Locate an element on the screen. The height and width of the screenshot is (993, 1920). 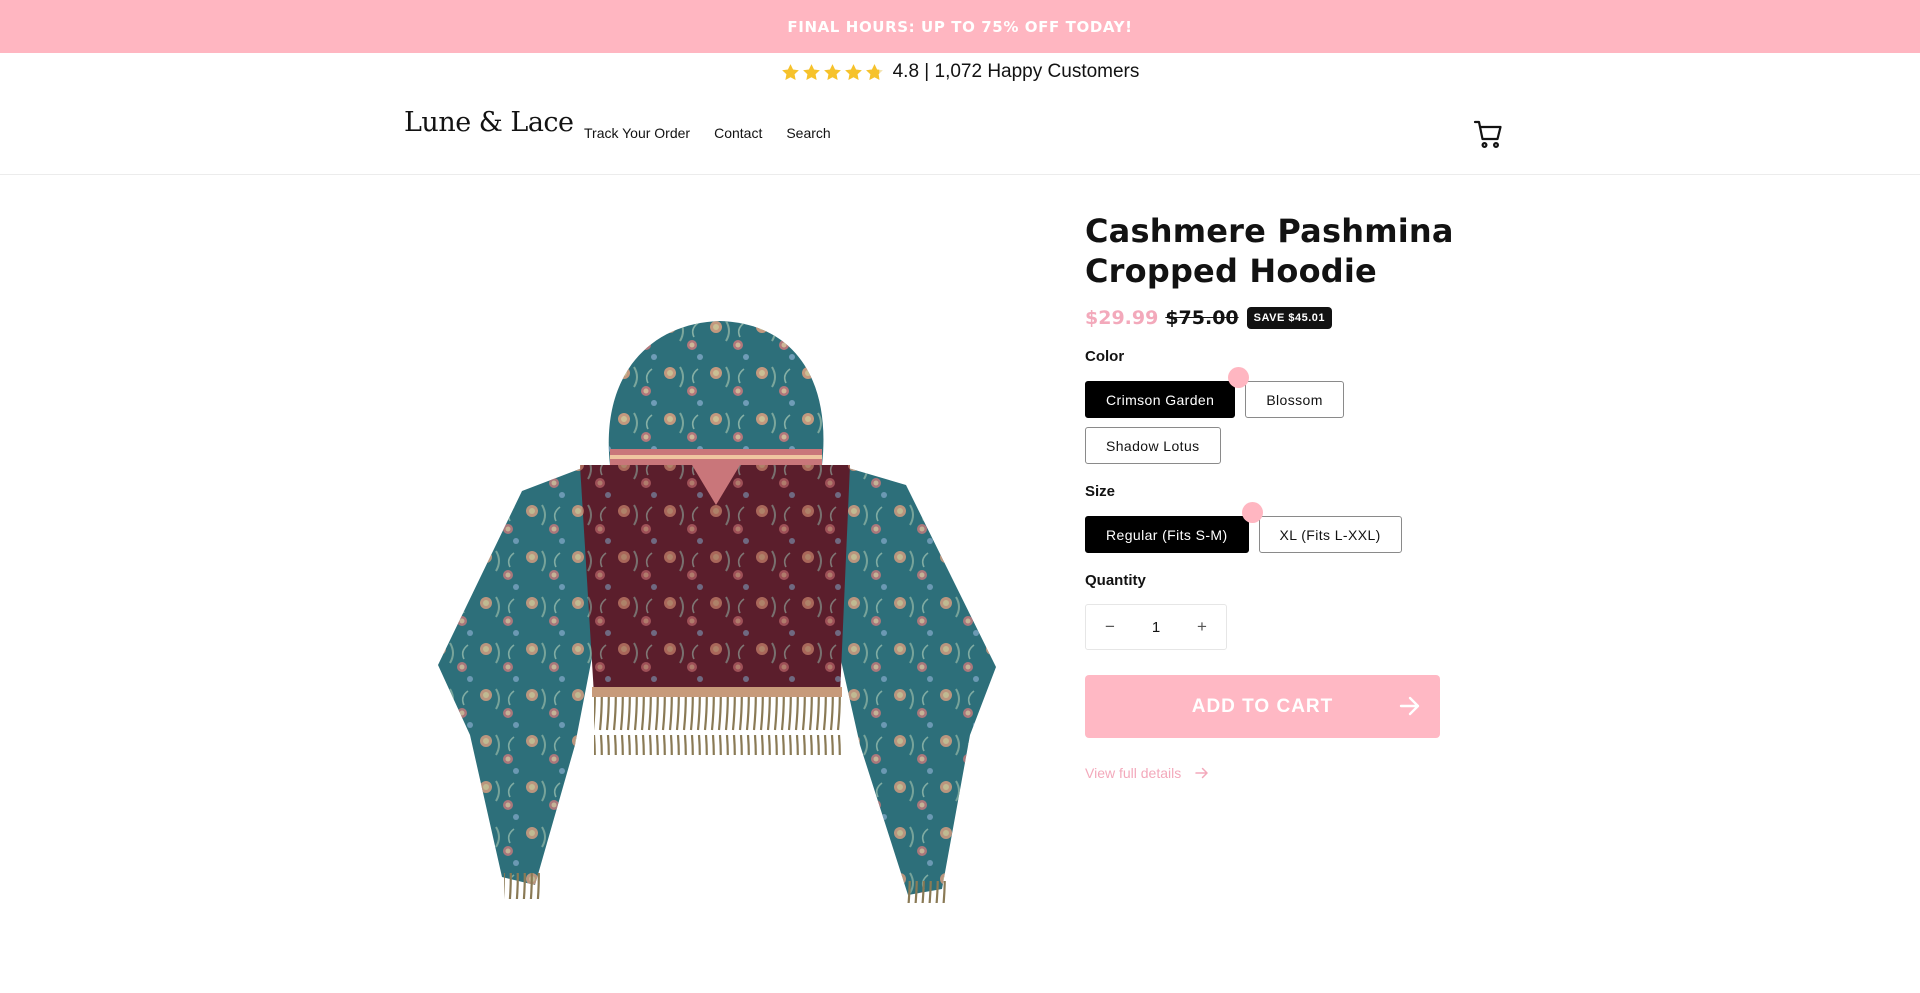
main-nav: Track Your Order Contact Search is located at coordinates (707, 133).